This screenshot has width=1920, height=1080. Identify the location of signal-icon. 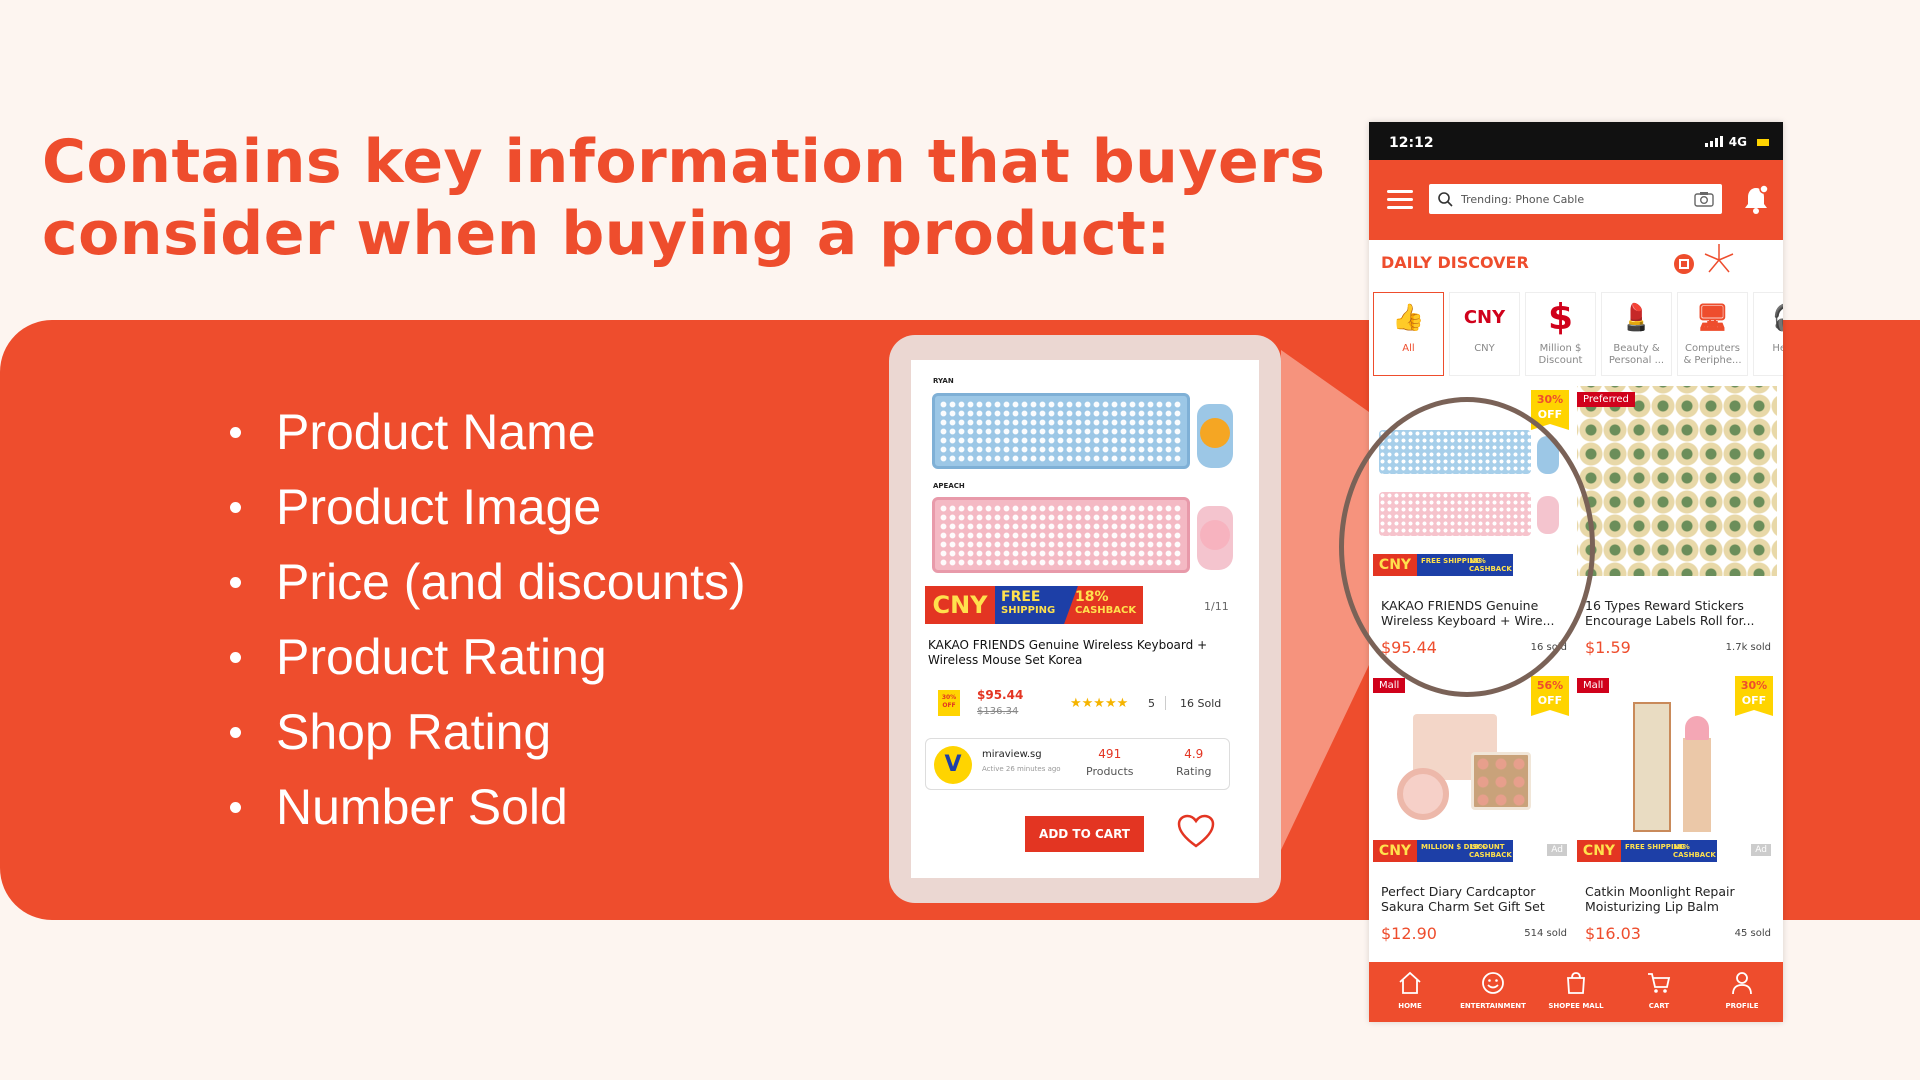
(1714, 141).